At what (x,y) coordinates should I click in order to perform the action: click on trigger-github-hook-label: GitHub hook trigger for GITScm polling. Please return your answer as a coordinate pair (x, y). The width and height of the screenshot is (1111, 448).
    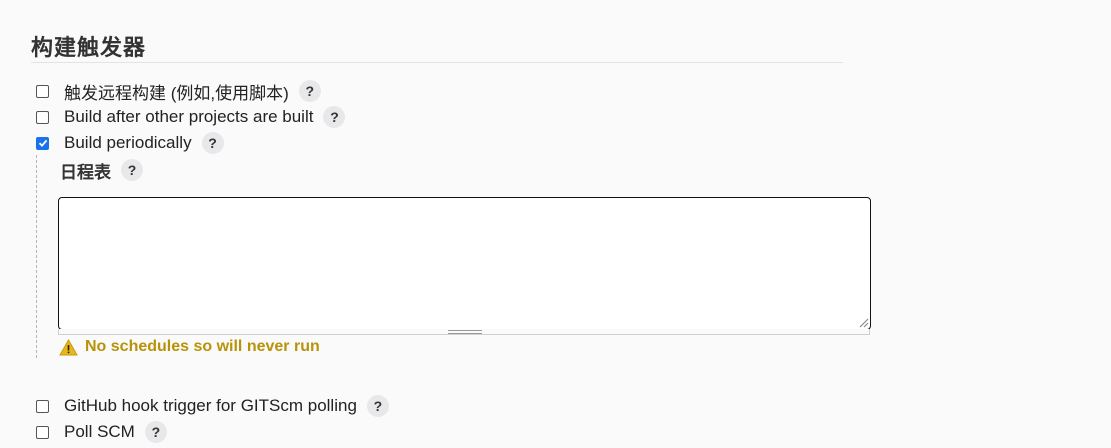
    Looking at the image, I should click on (210, 406).